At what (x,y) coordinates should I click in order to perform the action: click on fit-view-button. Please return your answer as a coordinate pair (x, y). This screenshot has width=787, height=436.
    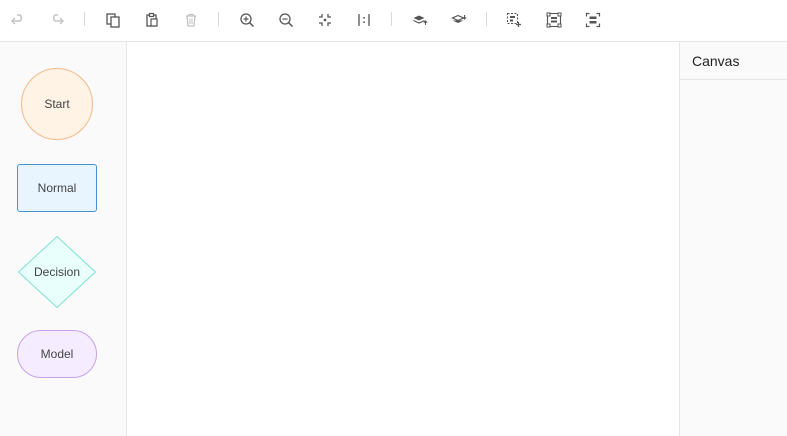
    Looking at the image, I should click on (325, 20).